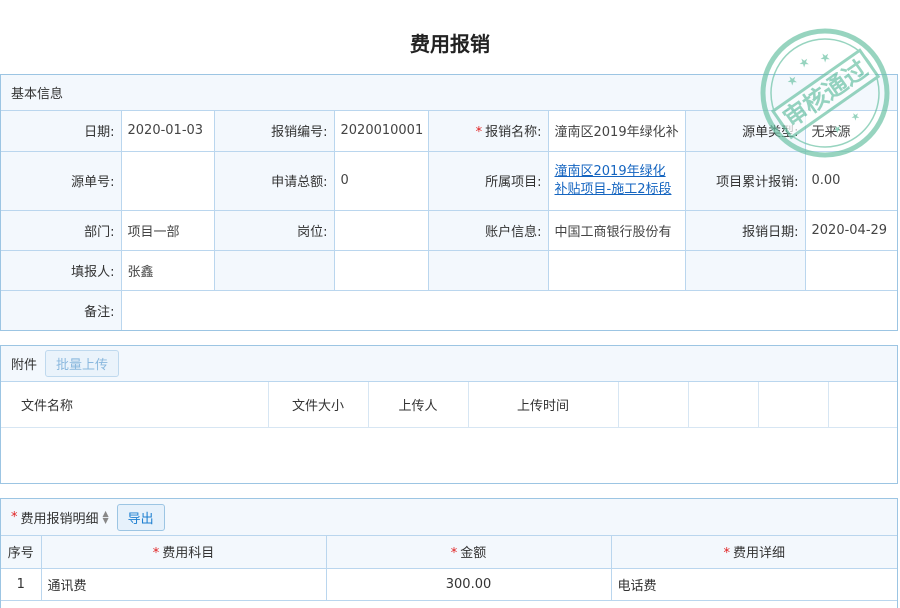 The height and width of the screenshot is (608, 900). I want to click on col-upload-time: 上传时间, so click(543, 405).